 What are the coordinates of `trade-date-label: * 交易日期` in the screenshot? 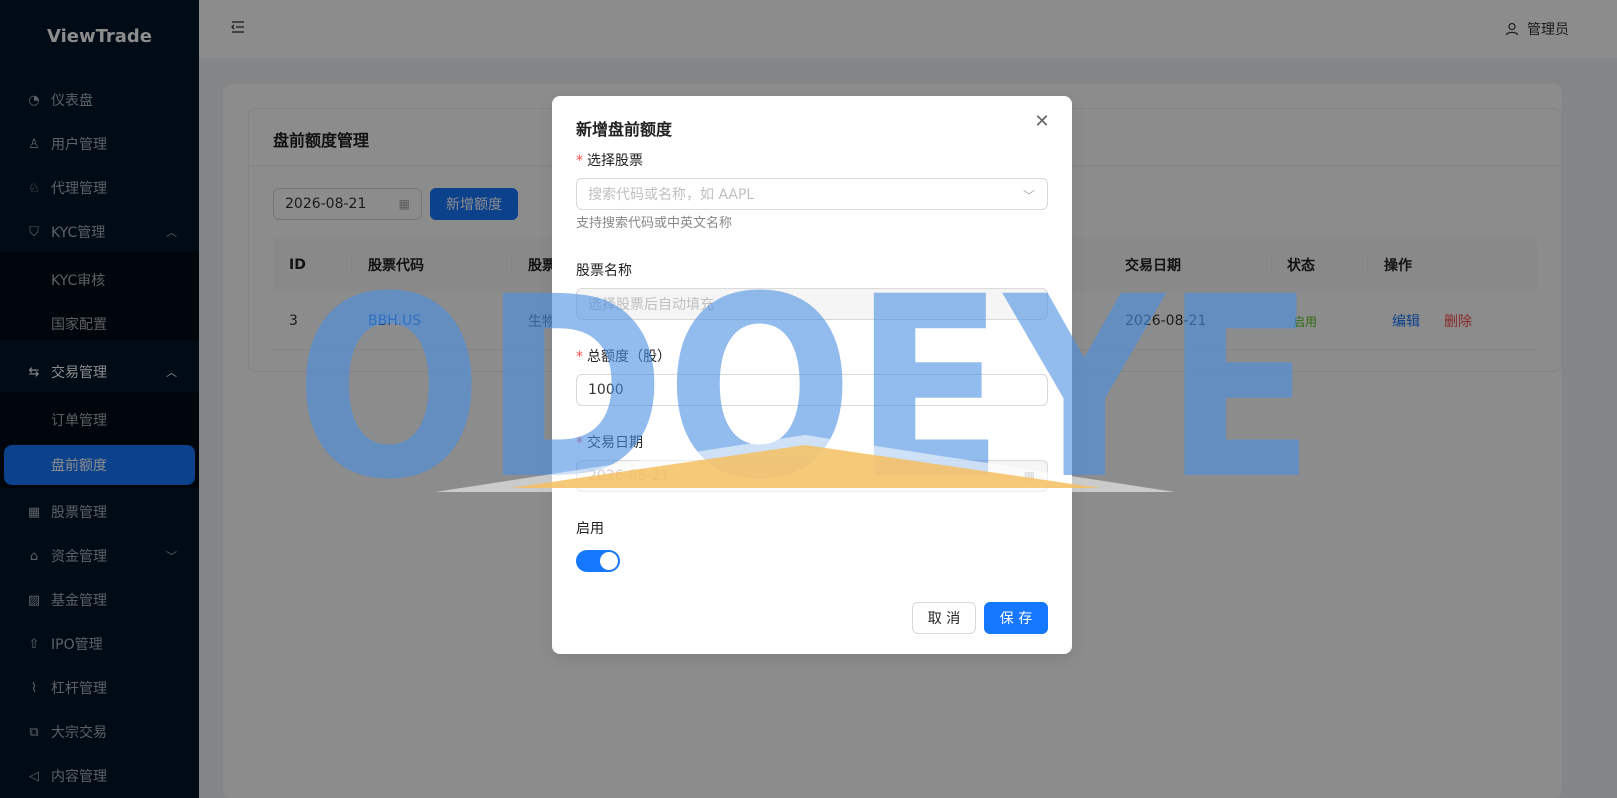 It's located at (609, 443).